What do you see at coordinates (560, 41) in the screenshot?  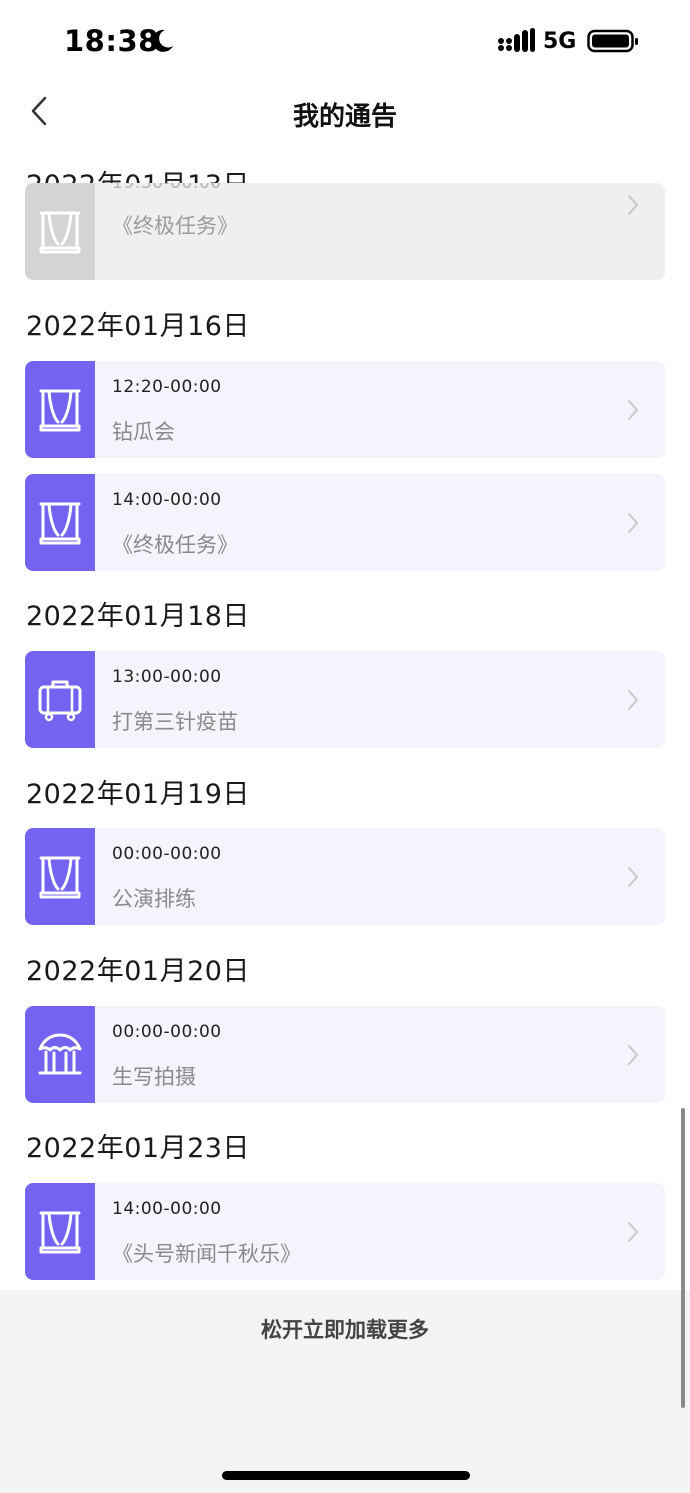 I see `network-label: 5G` at bounding box center [560, 41].